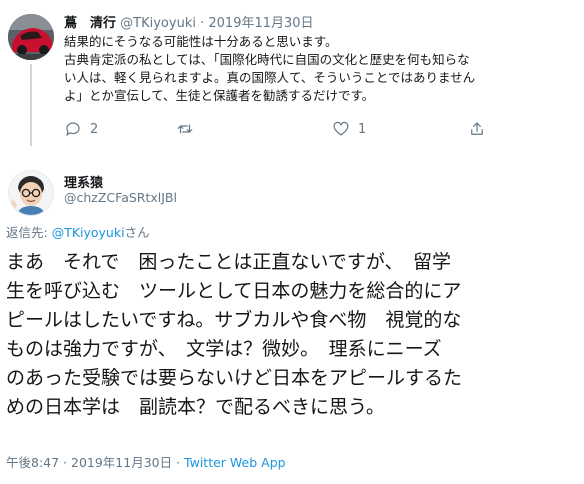 The image size is (584, 484). I want to click on main-text-line: ピールはしたいですね。サブカルや食べ物 視覚的な, so click(234, 320).